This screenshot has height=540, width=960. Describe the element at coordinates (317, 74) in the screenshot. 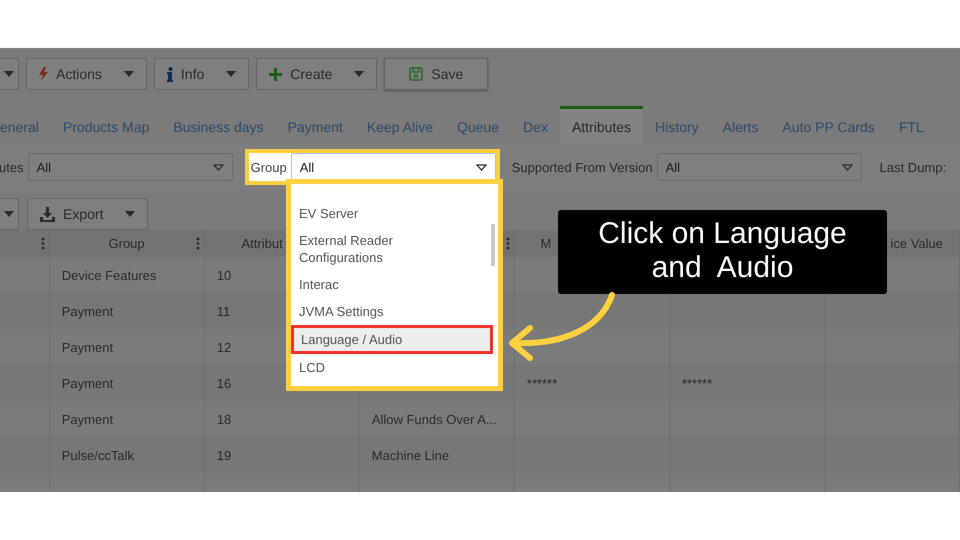

I see `menu-button: Create` at that location.